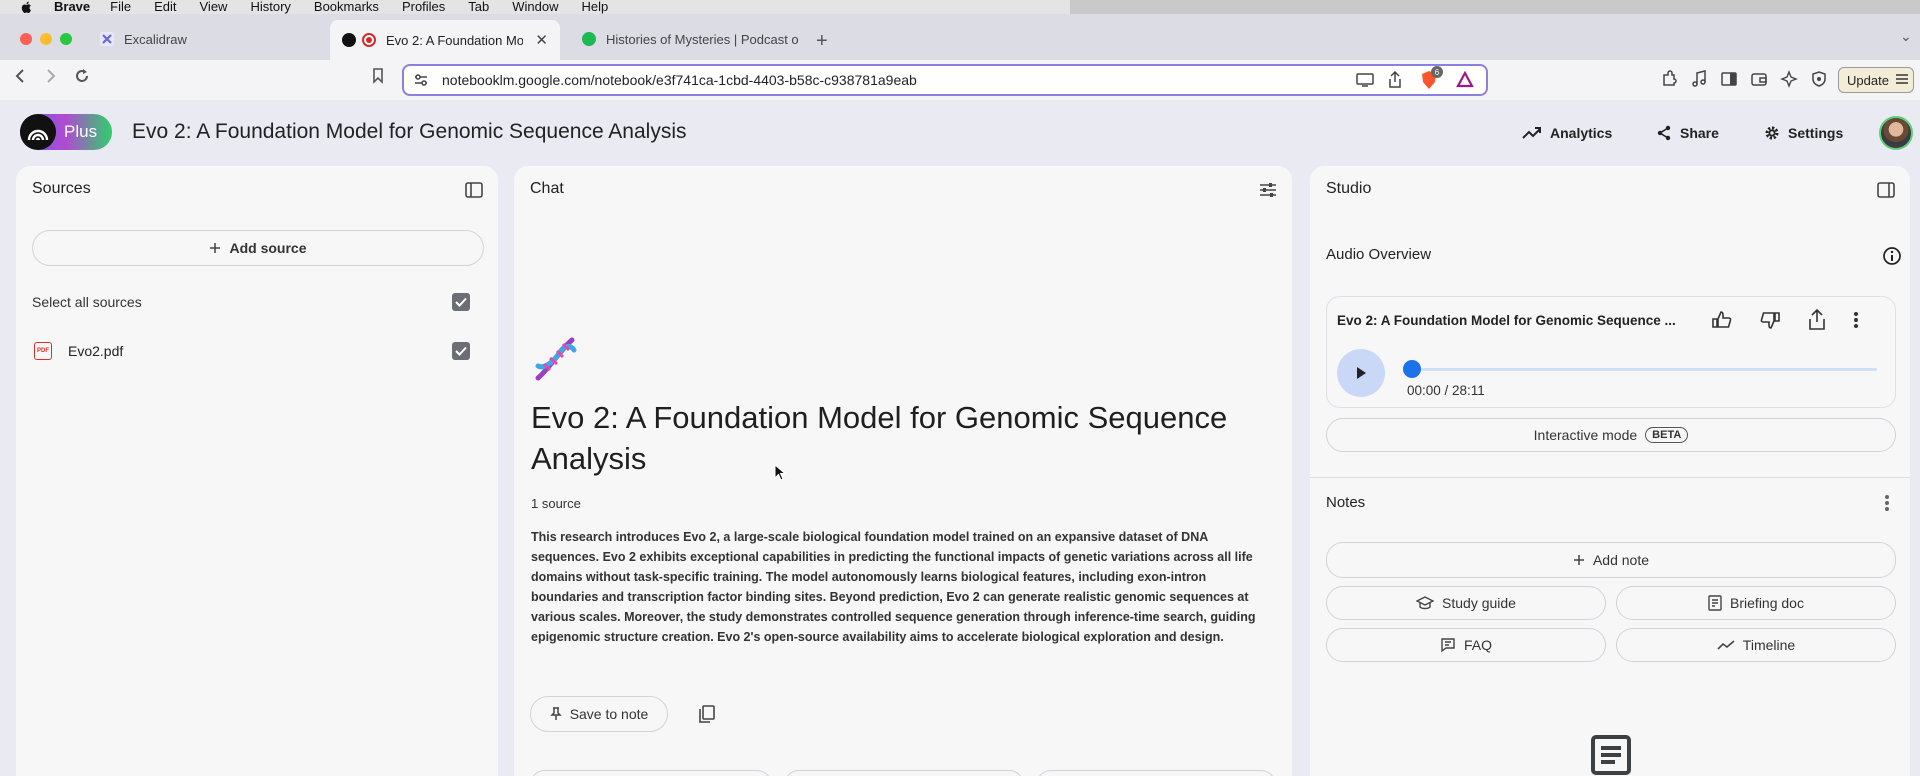 The image size is (1920, 776). What do you see at coordinates (461, 302) in the screenshot?
I see `select-all-checkbox` at bounding box center [461, 302].